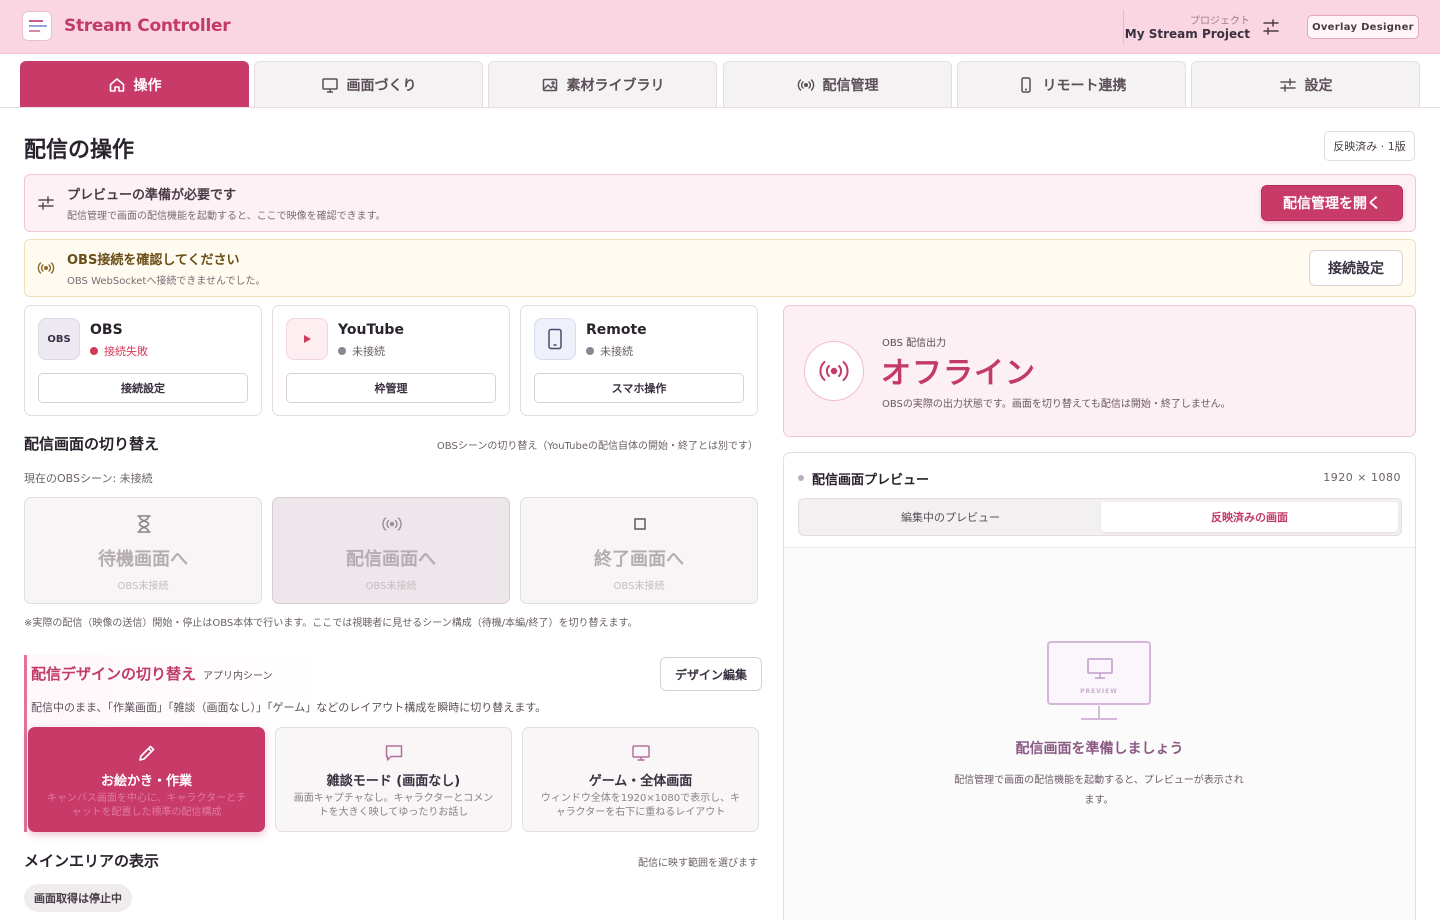  Describe the element at coordinates (381, 85) in the screenshot. I see `tab-label: 画面づくり` at that location.